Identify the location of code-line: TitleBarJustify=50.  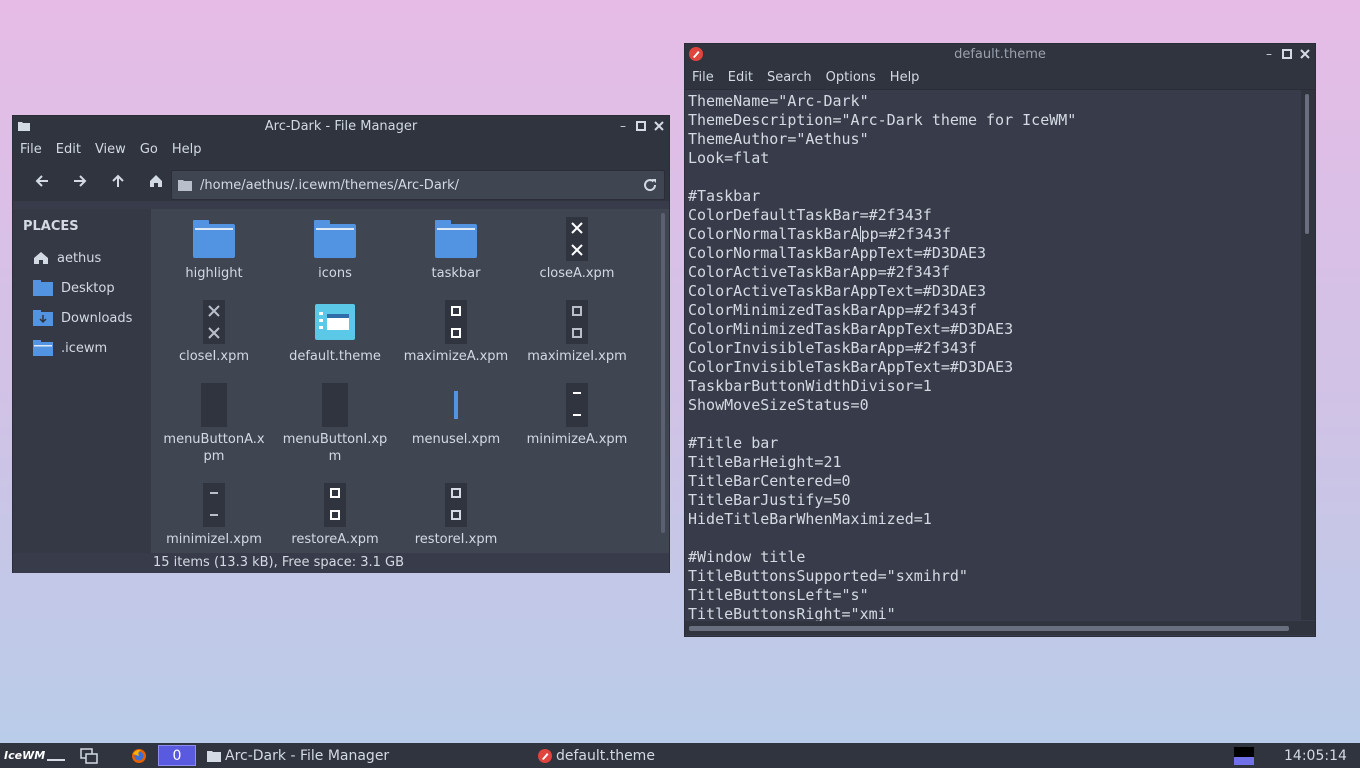
(882, 500).